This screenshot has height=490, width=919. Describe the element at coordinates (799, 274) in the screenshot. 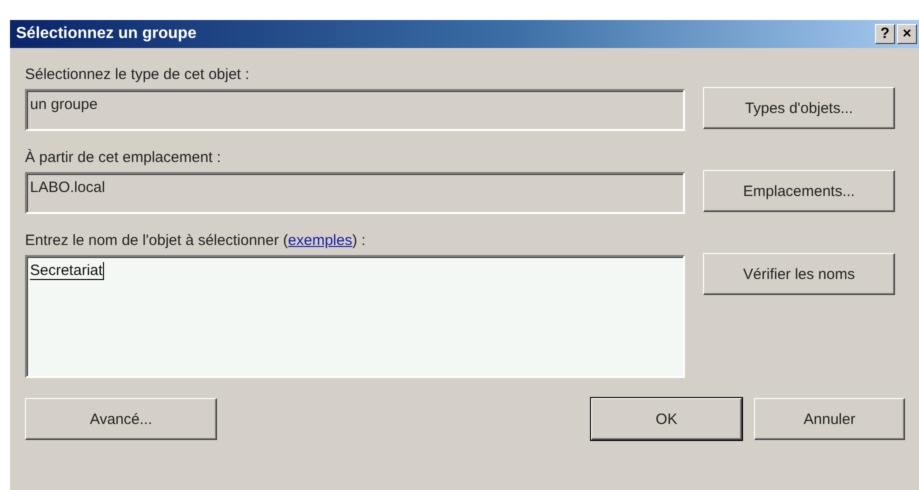

I see `dialog-button: Vérifier les noms` at that location.